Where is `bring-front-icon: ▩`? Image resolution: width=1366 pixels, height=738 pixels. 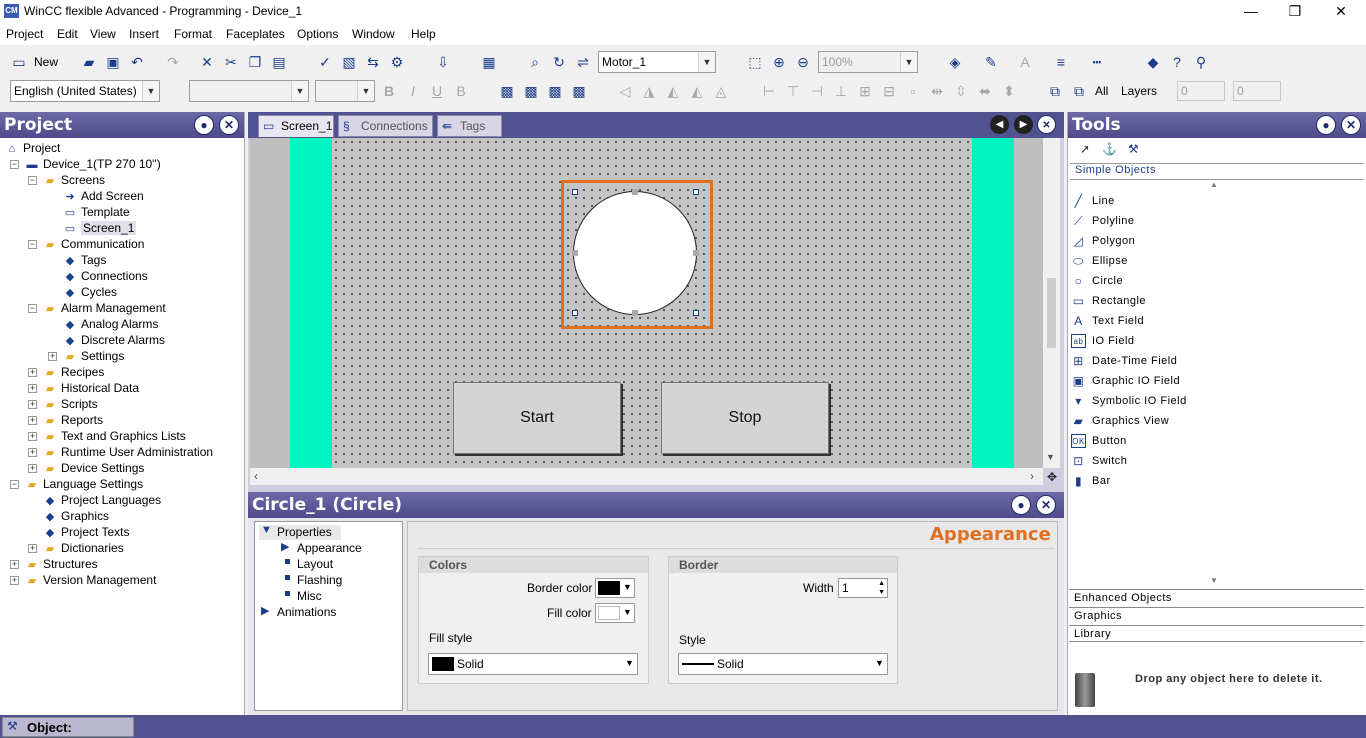 bring-front-icon: ▩ is located at coordinates (507, 91).